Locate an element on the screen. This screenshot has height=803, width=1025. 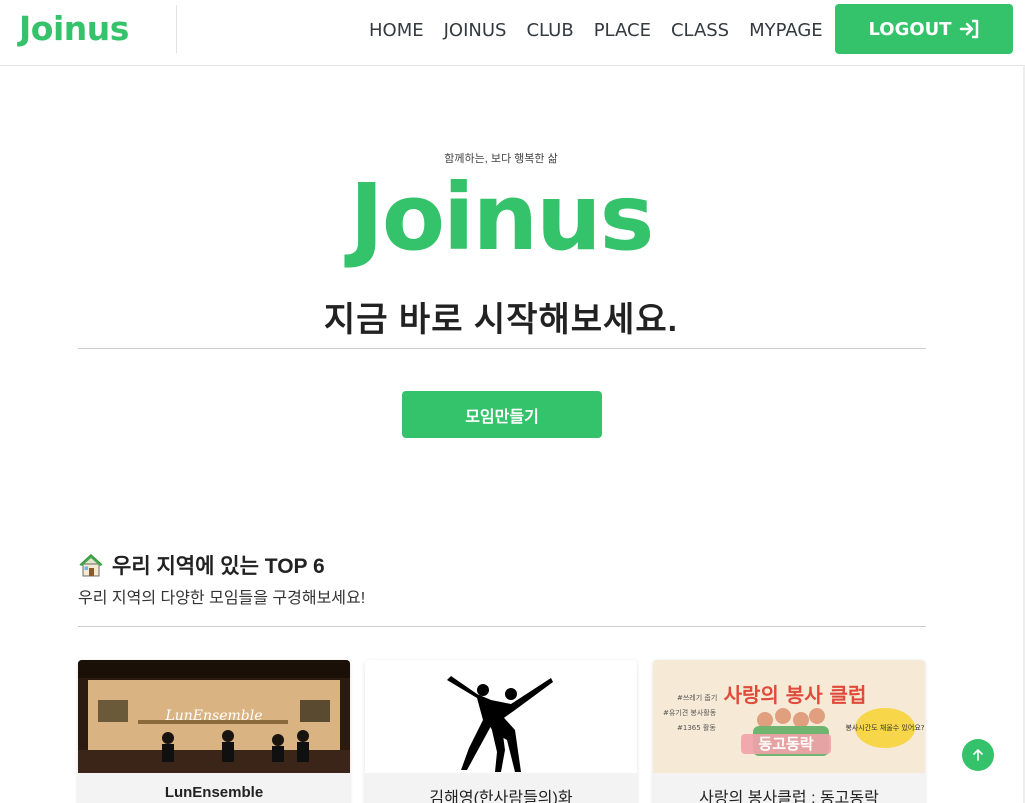
header-divider is located at coordinates (176, 29).